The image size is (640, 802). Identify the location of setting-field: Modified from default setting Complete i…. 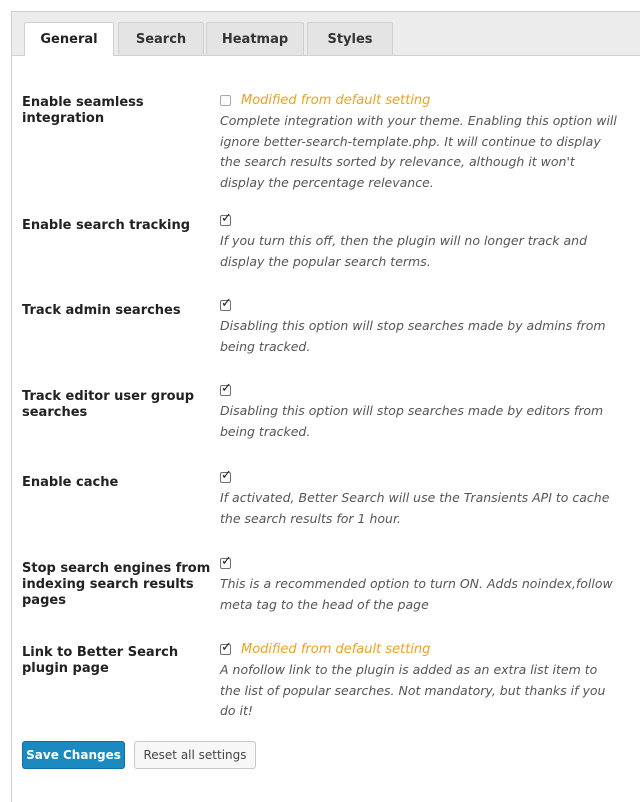
(420, 143).